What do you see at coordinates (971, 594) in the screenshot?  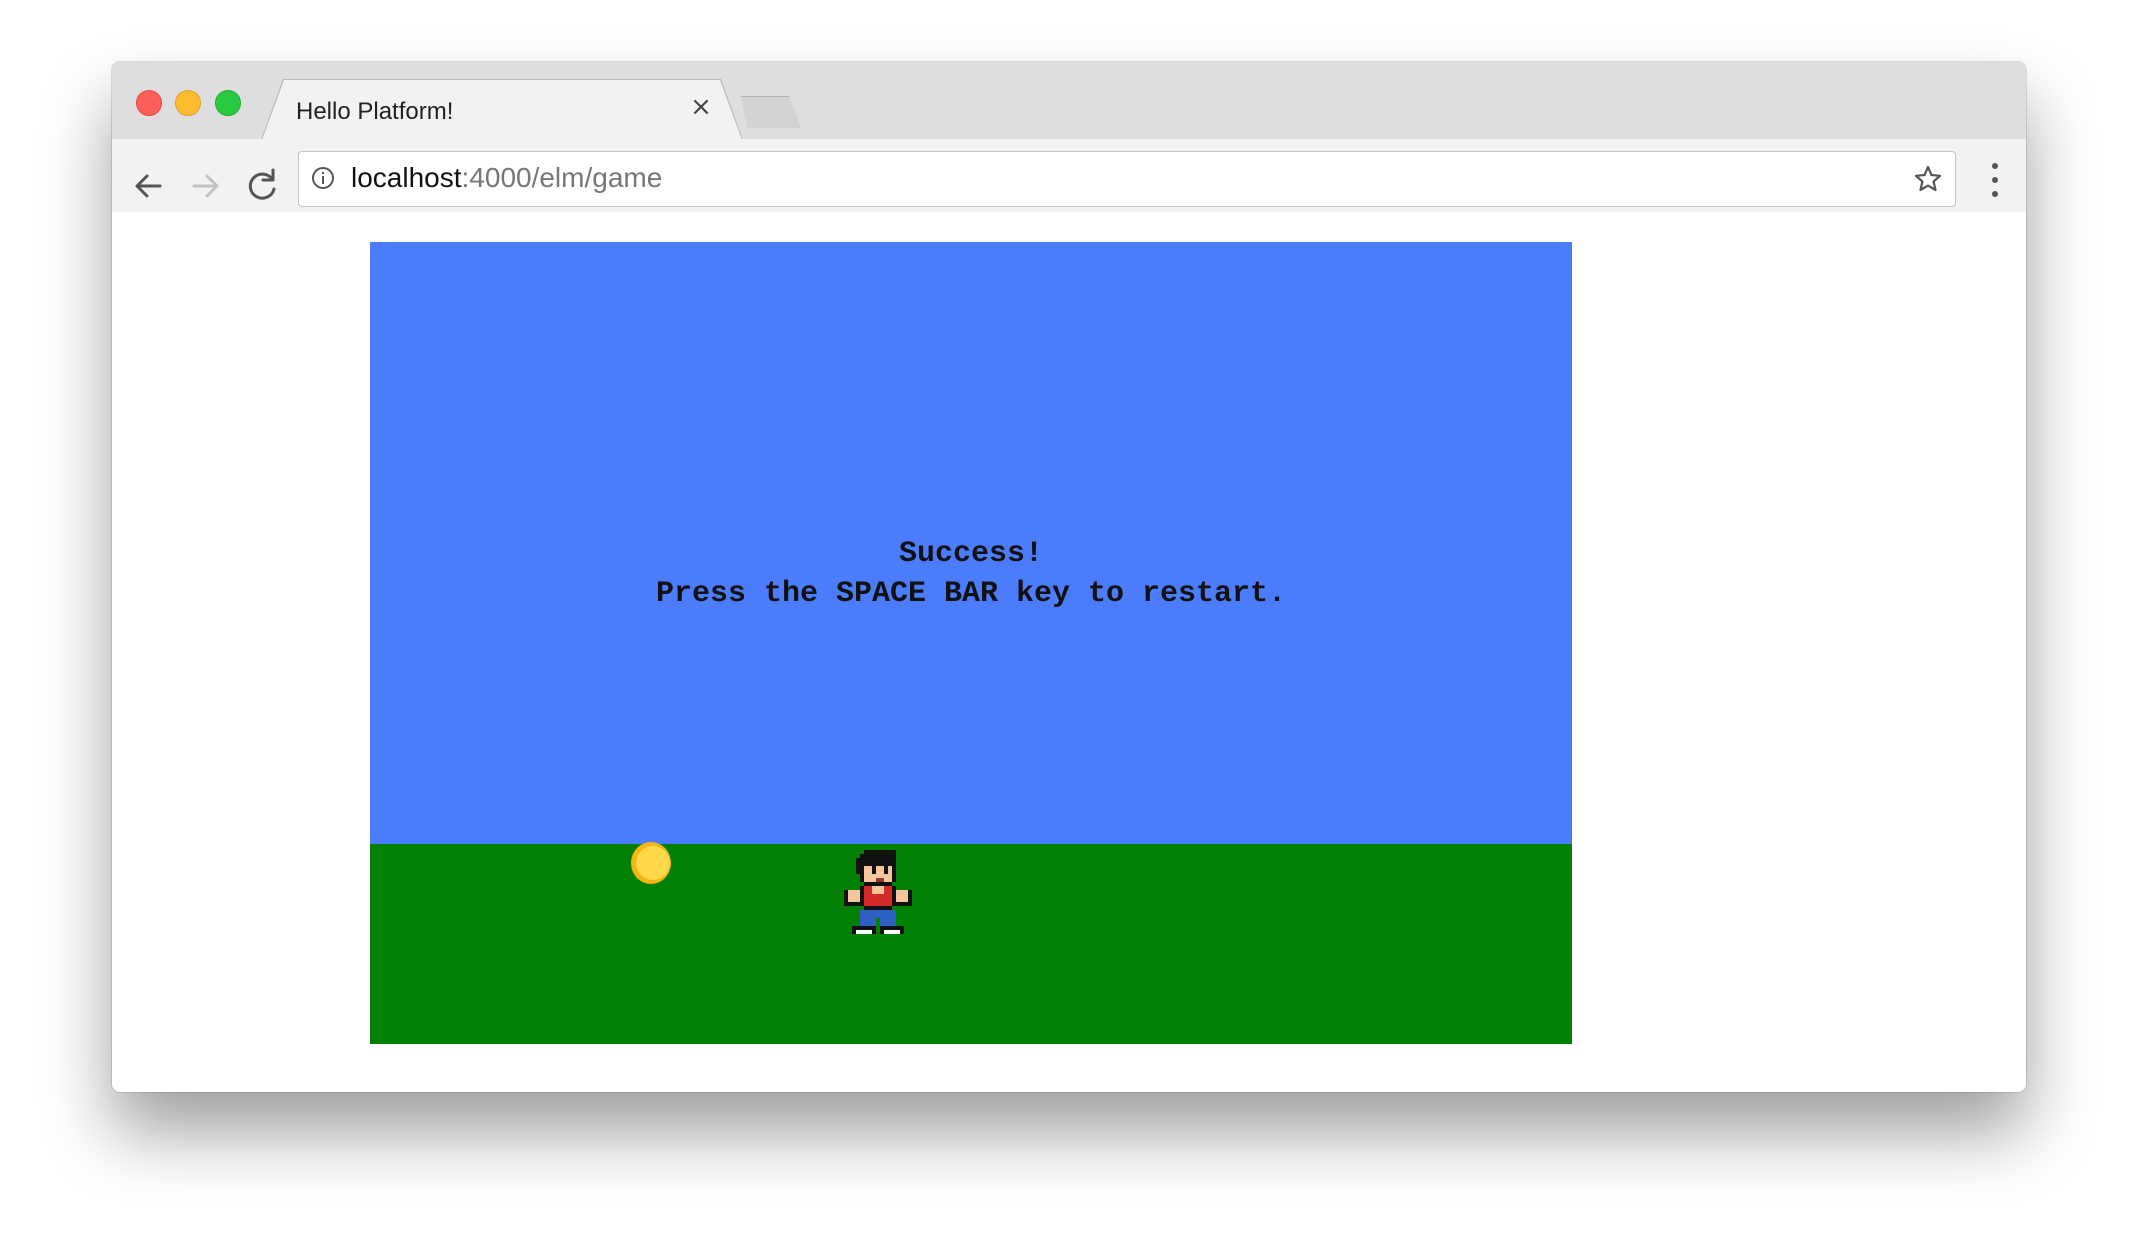 I see `restart-instruction-text: Press the SPACE BAR key to restart.` at bounding box center [971, 594].